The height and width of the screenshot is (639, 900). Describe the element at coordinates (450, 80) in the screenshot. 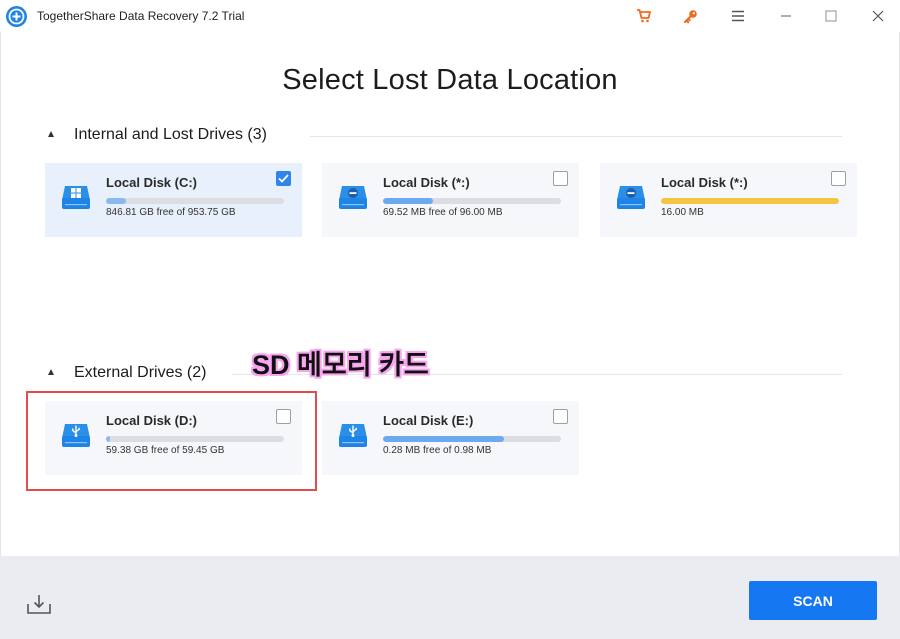

I see `page-title: Select Lost Data Location` at that location.